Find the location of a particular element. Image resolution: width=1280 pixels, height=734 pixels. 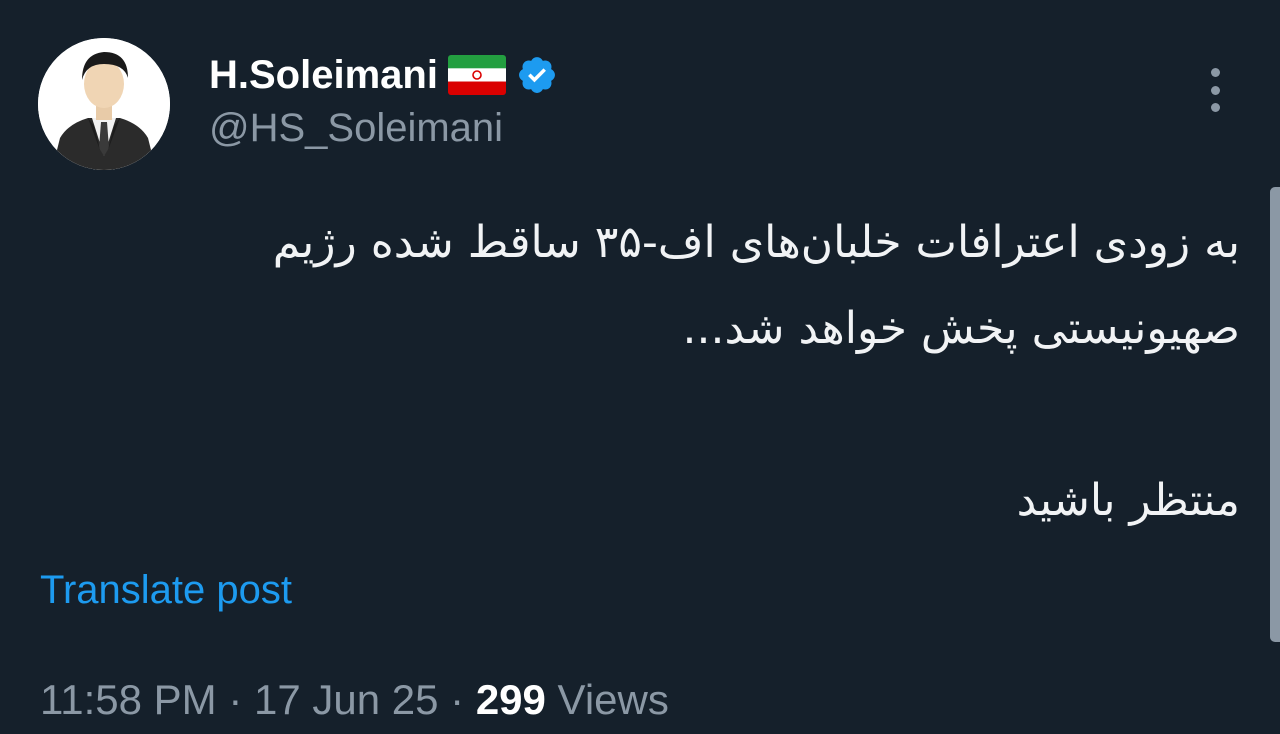

more-options-button is located at coordinates (1215, 90).